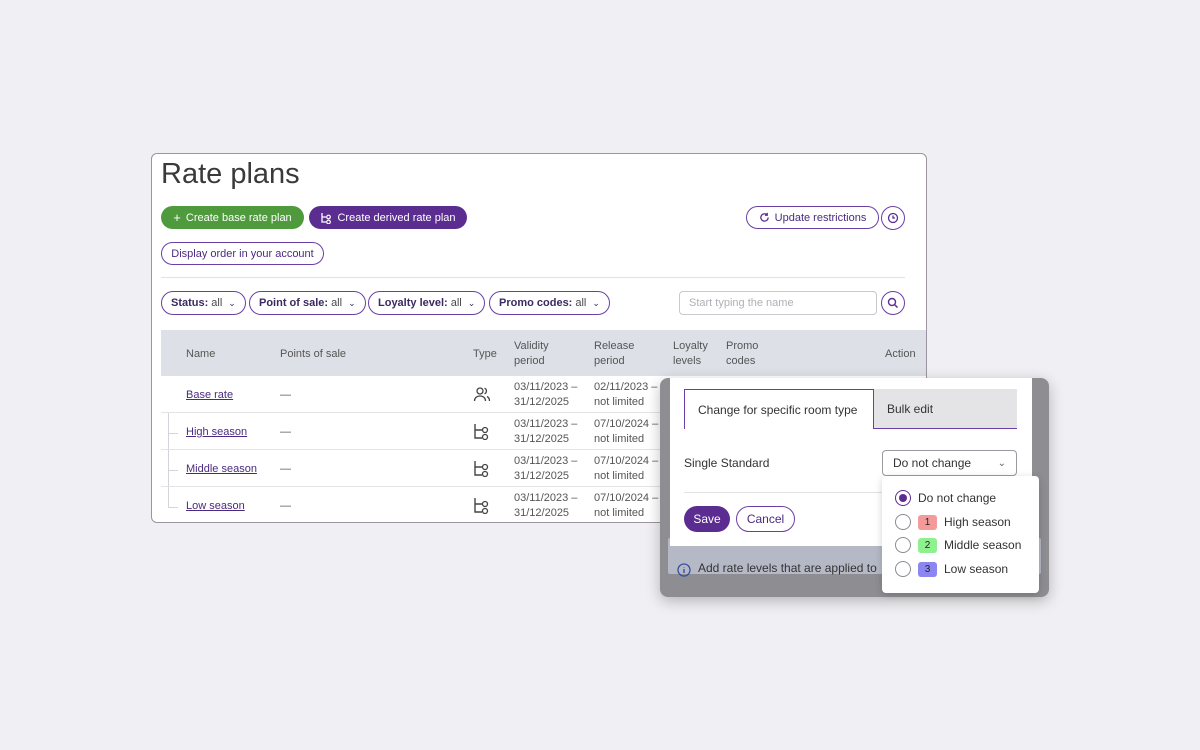 The width and height of the screenshot is (1200, 750). I want to click on rate-level-select: Do not change ⌄, so click(949, 463).